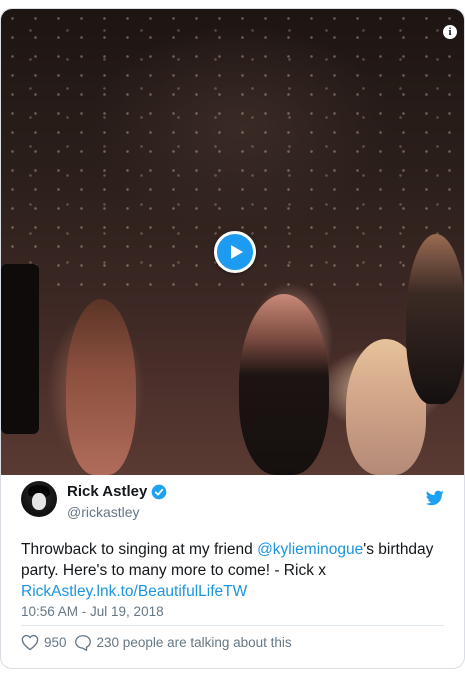 The width and height of the screenshot is (465, 678). Describe the element at coordinates (20, 349) in the screenshot. I see `phone-silhouette` at that location.